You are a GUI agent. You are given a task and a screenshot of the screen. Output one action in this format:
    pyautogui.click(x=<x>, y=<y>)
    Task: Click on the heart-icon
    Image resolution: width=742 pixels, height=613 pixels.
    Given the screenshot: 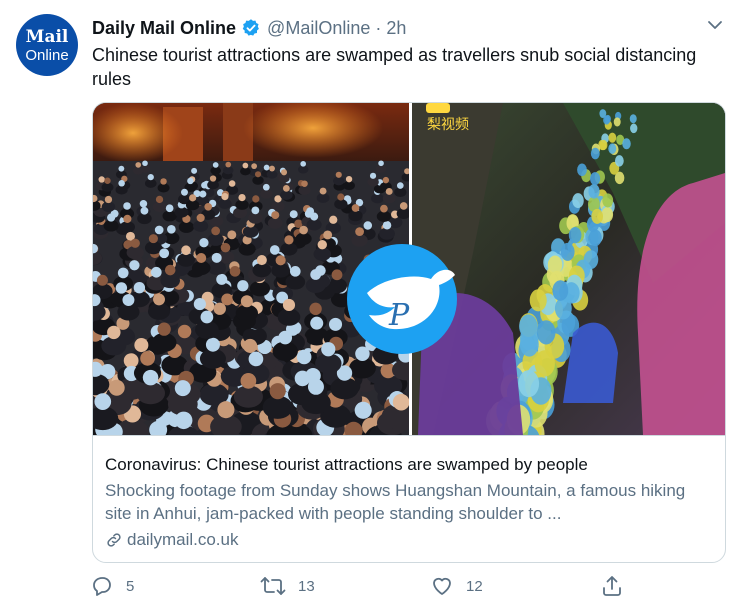 What is the action you would take?
    pyautogui.click(x=442, y=586)
    